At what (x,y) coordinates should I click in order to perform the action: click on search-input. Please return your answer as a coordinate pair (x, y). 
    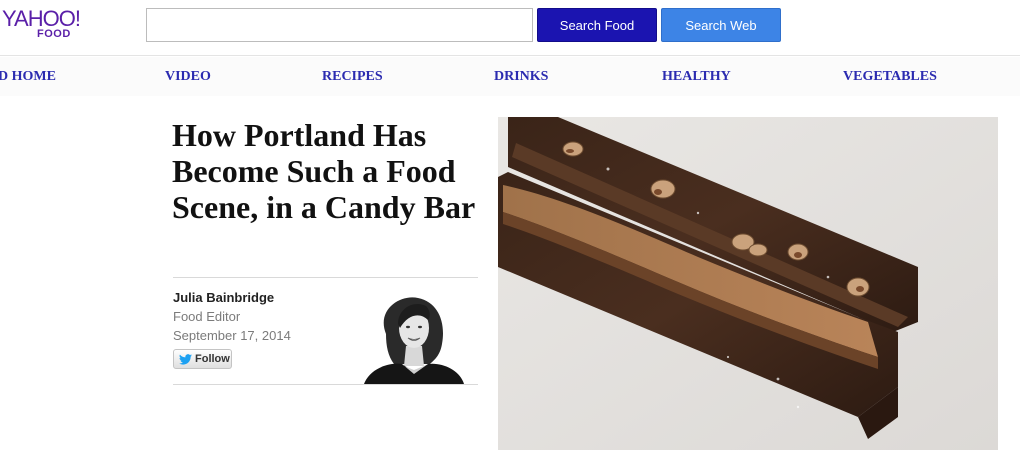
    Looking at the image, I should click on (339, 25).